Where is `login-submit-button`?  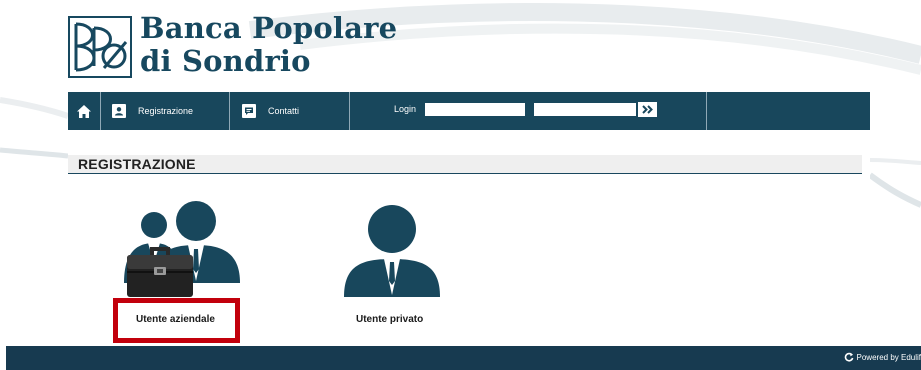 login-submit-button is located at coordinates (647, 109).